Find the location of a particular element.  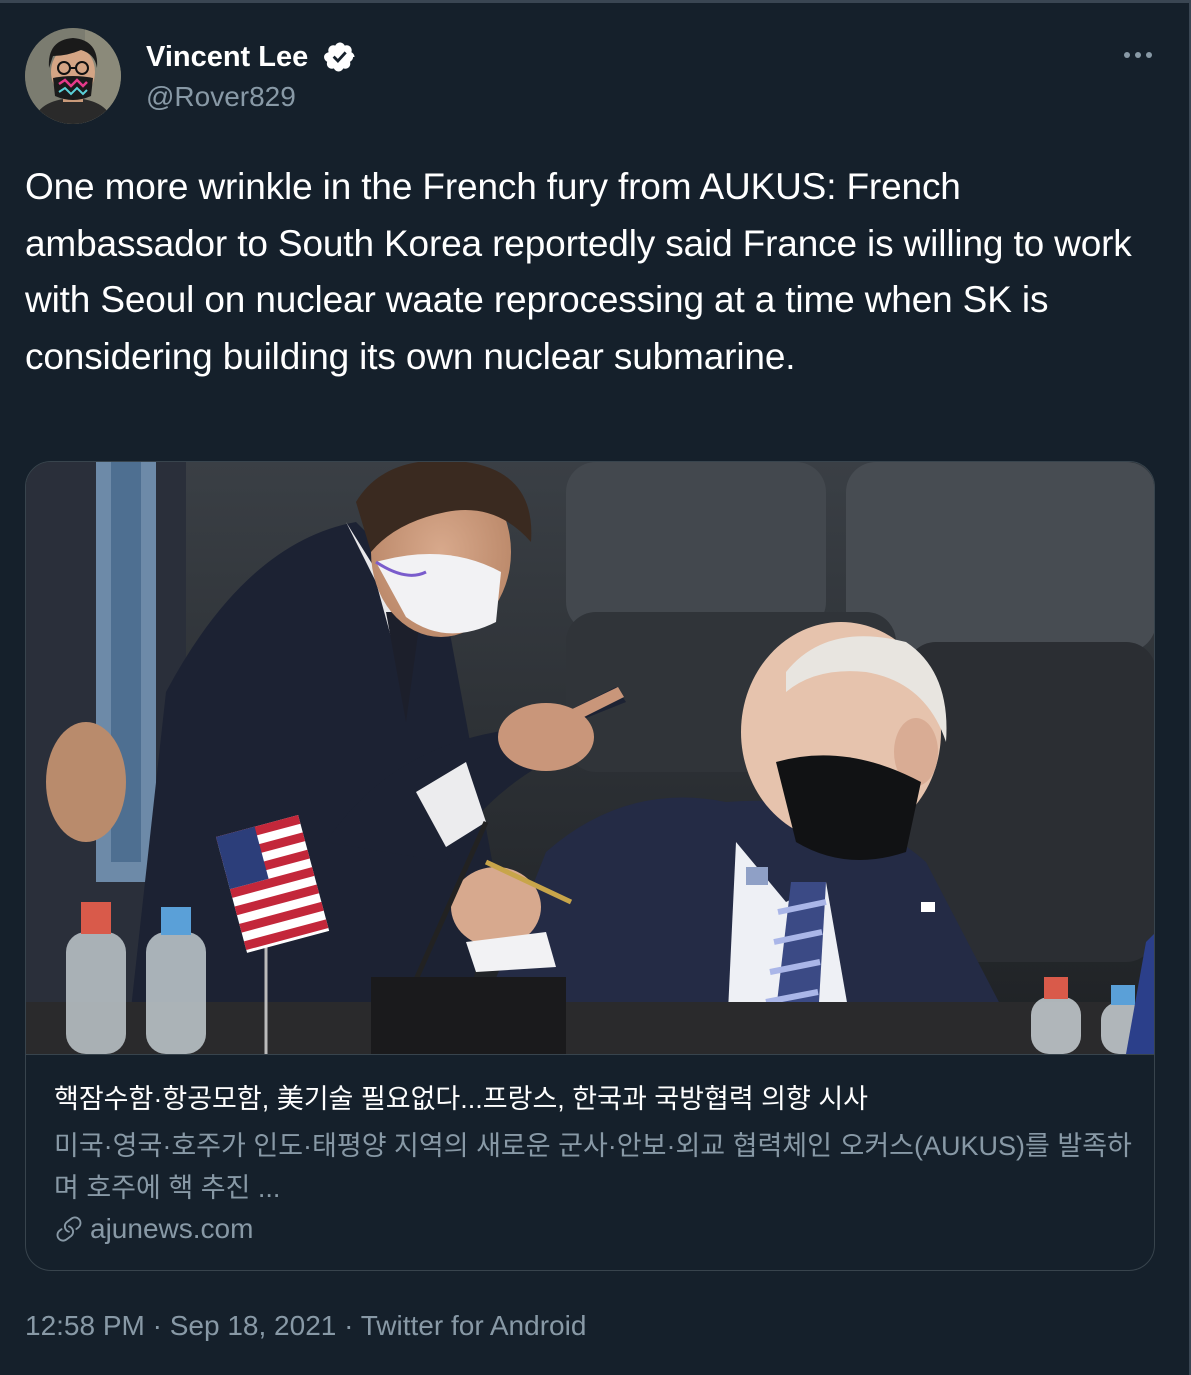

card-domain: ajunews.com is located at coordinates (172, 1228).